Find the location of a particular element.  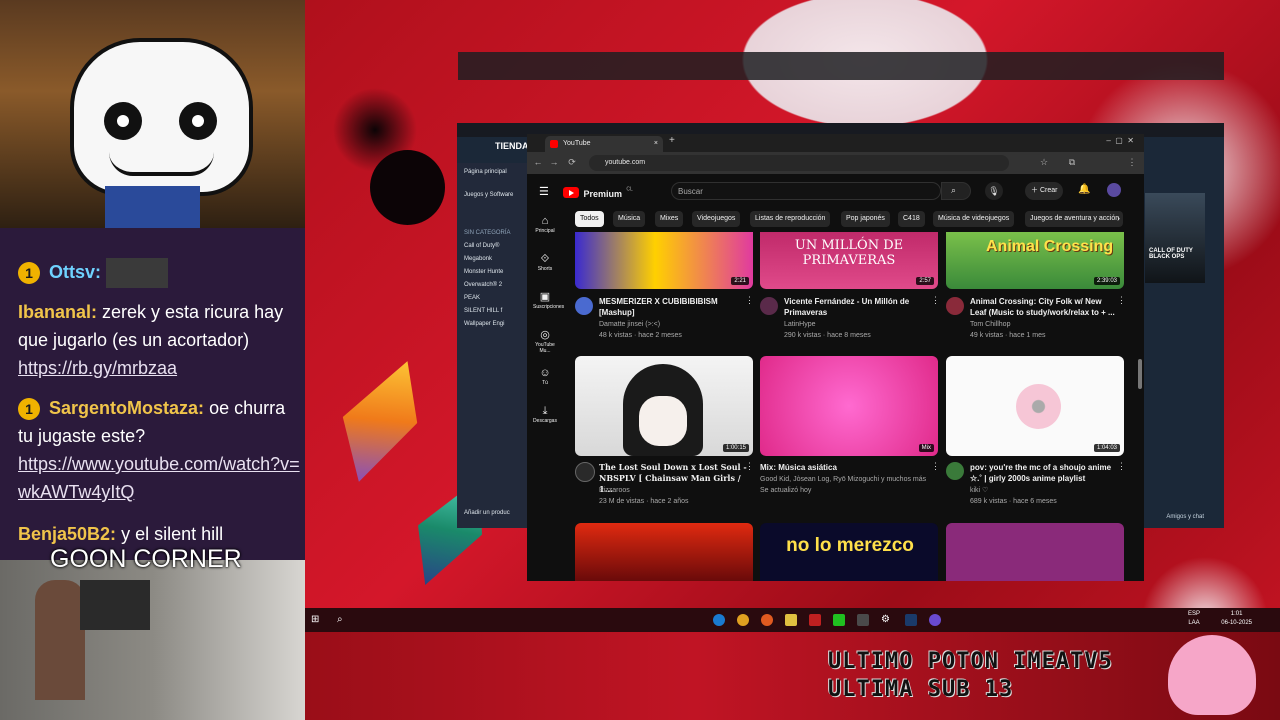

voice-search-icon: 🎙 is located at coordinates (994, 191).